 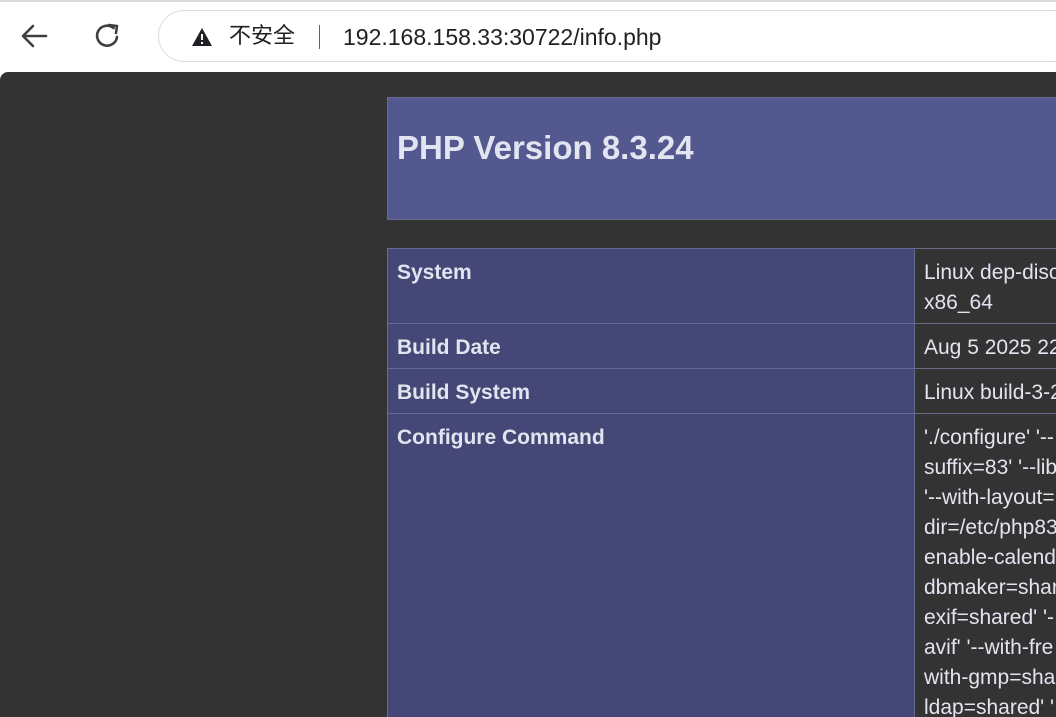 What do you see at coordinates (990, 587) in the screenshot?
I see `value-line: dbmaker=shar` at bounding box center [990, 587].